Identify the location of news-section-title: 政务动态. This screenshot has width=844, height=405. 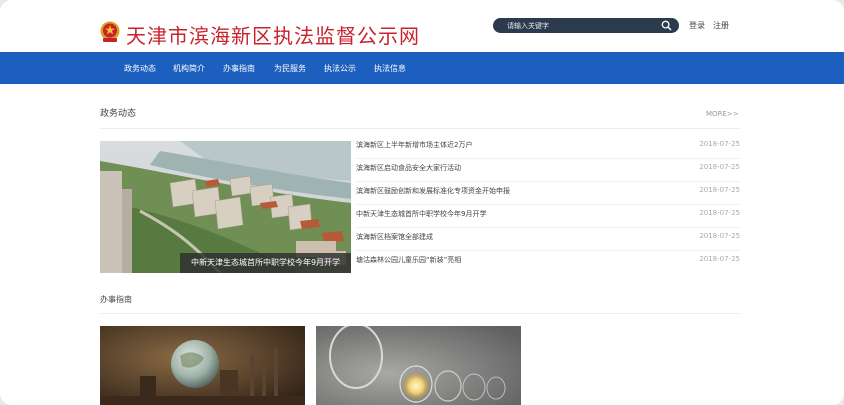
(118, 114).